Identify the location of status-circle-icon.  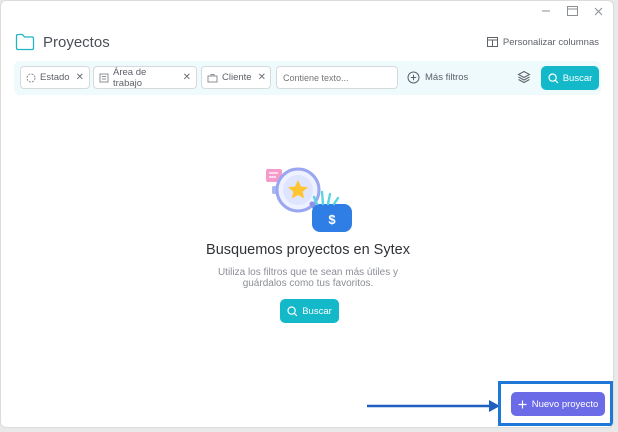
(31, 78).